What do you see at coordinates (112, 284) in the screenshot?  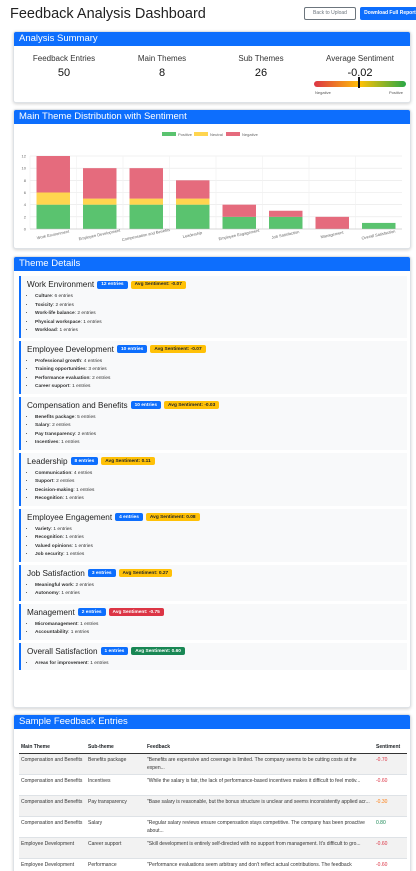 I see `entries-badge: 12 entries` at bounding box center [112, 284].